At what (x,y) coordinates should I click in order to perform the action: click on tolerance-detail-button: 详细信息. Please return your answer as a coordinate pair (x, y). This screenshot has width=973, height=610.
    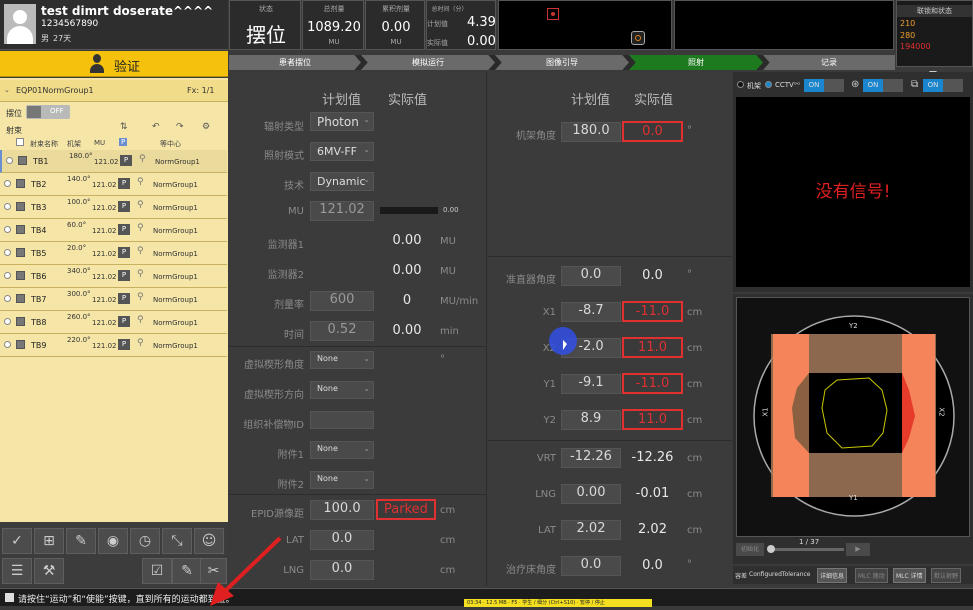
    Looking at the image, I should click on (832, 575).